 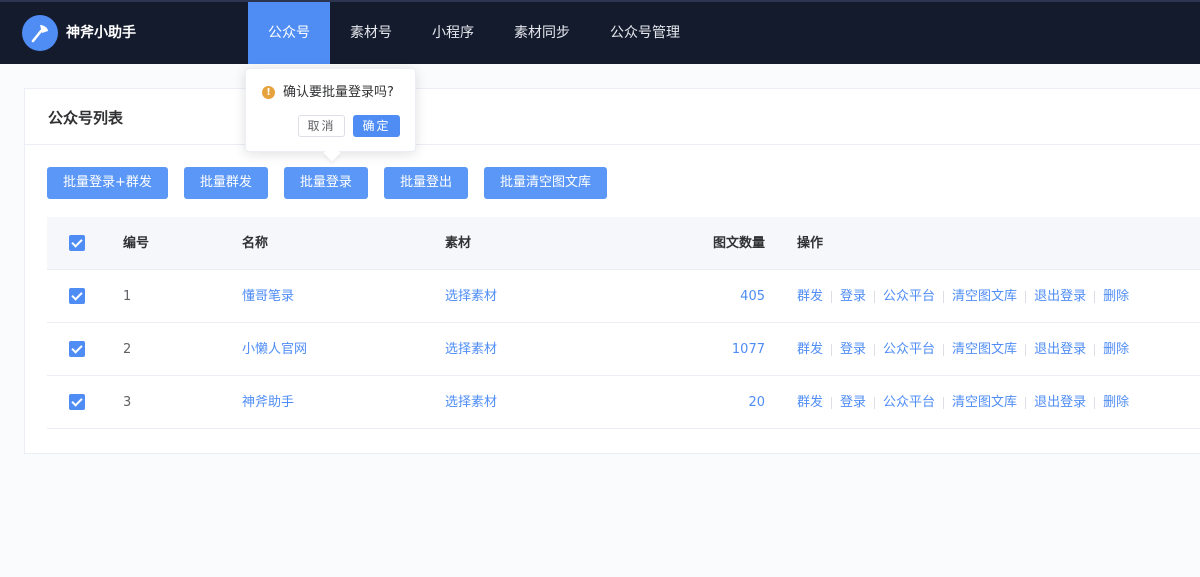 I want to click on confirm-popover: ! 确认要批量登录吗? 取消 确定, so click(x=330, y=115).